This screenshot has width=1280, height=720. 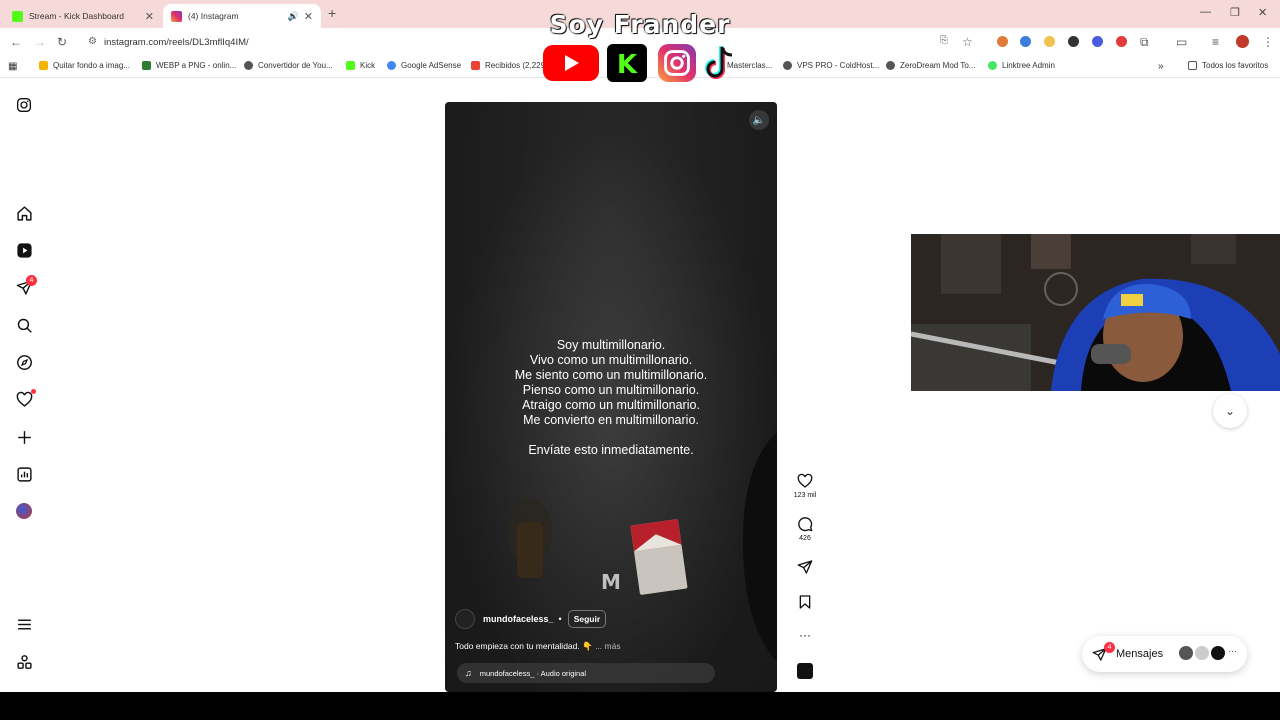 I want to click on site-info-icon: ⚙, so click(x=92, y=41).